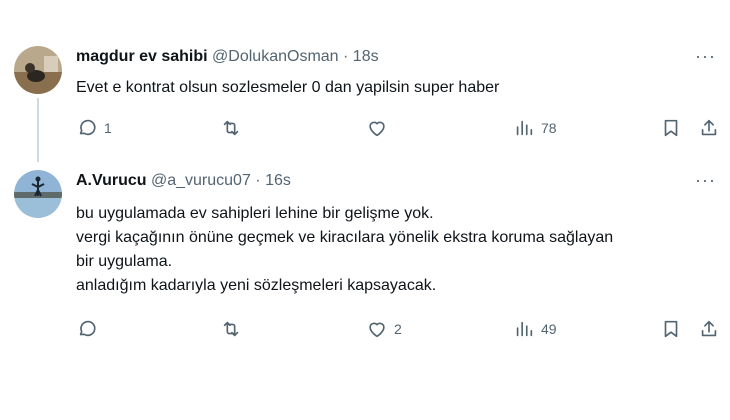 The width and height of the screenshot is (730, 420). What do you see at coordinates (124, 261) in the screenshot?
I see `tweet-text-line: bir uygulama.` at bounding box center [124, 261].